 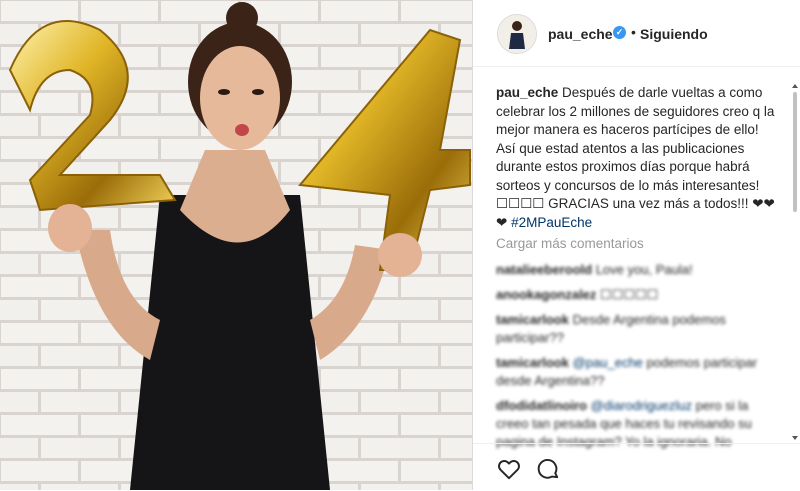 I want to click on comment-username: natalieeberoold, so click(x=544, y=269).